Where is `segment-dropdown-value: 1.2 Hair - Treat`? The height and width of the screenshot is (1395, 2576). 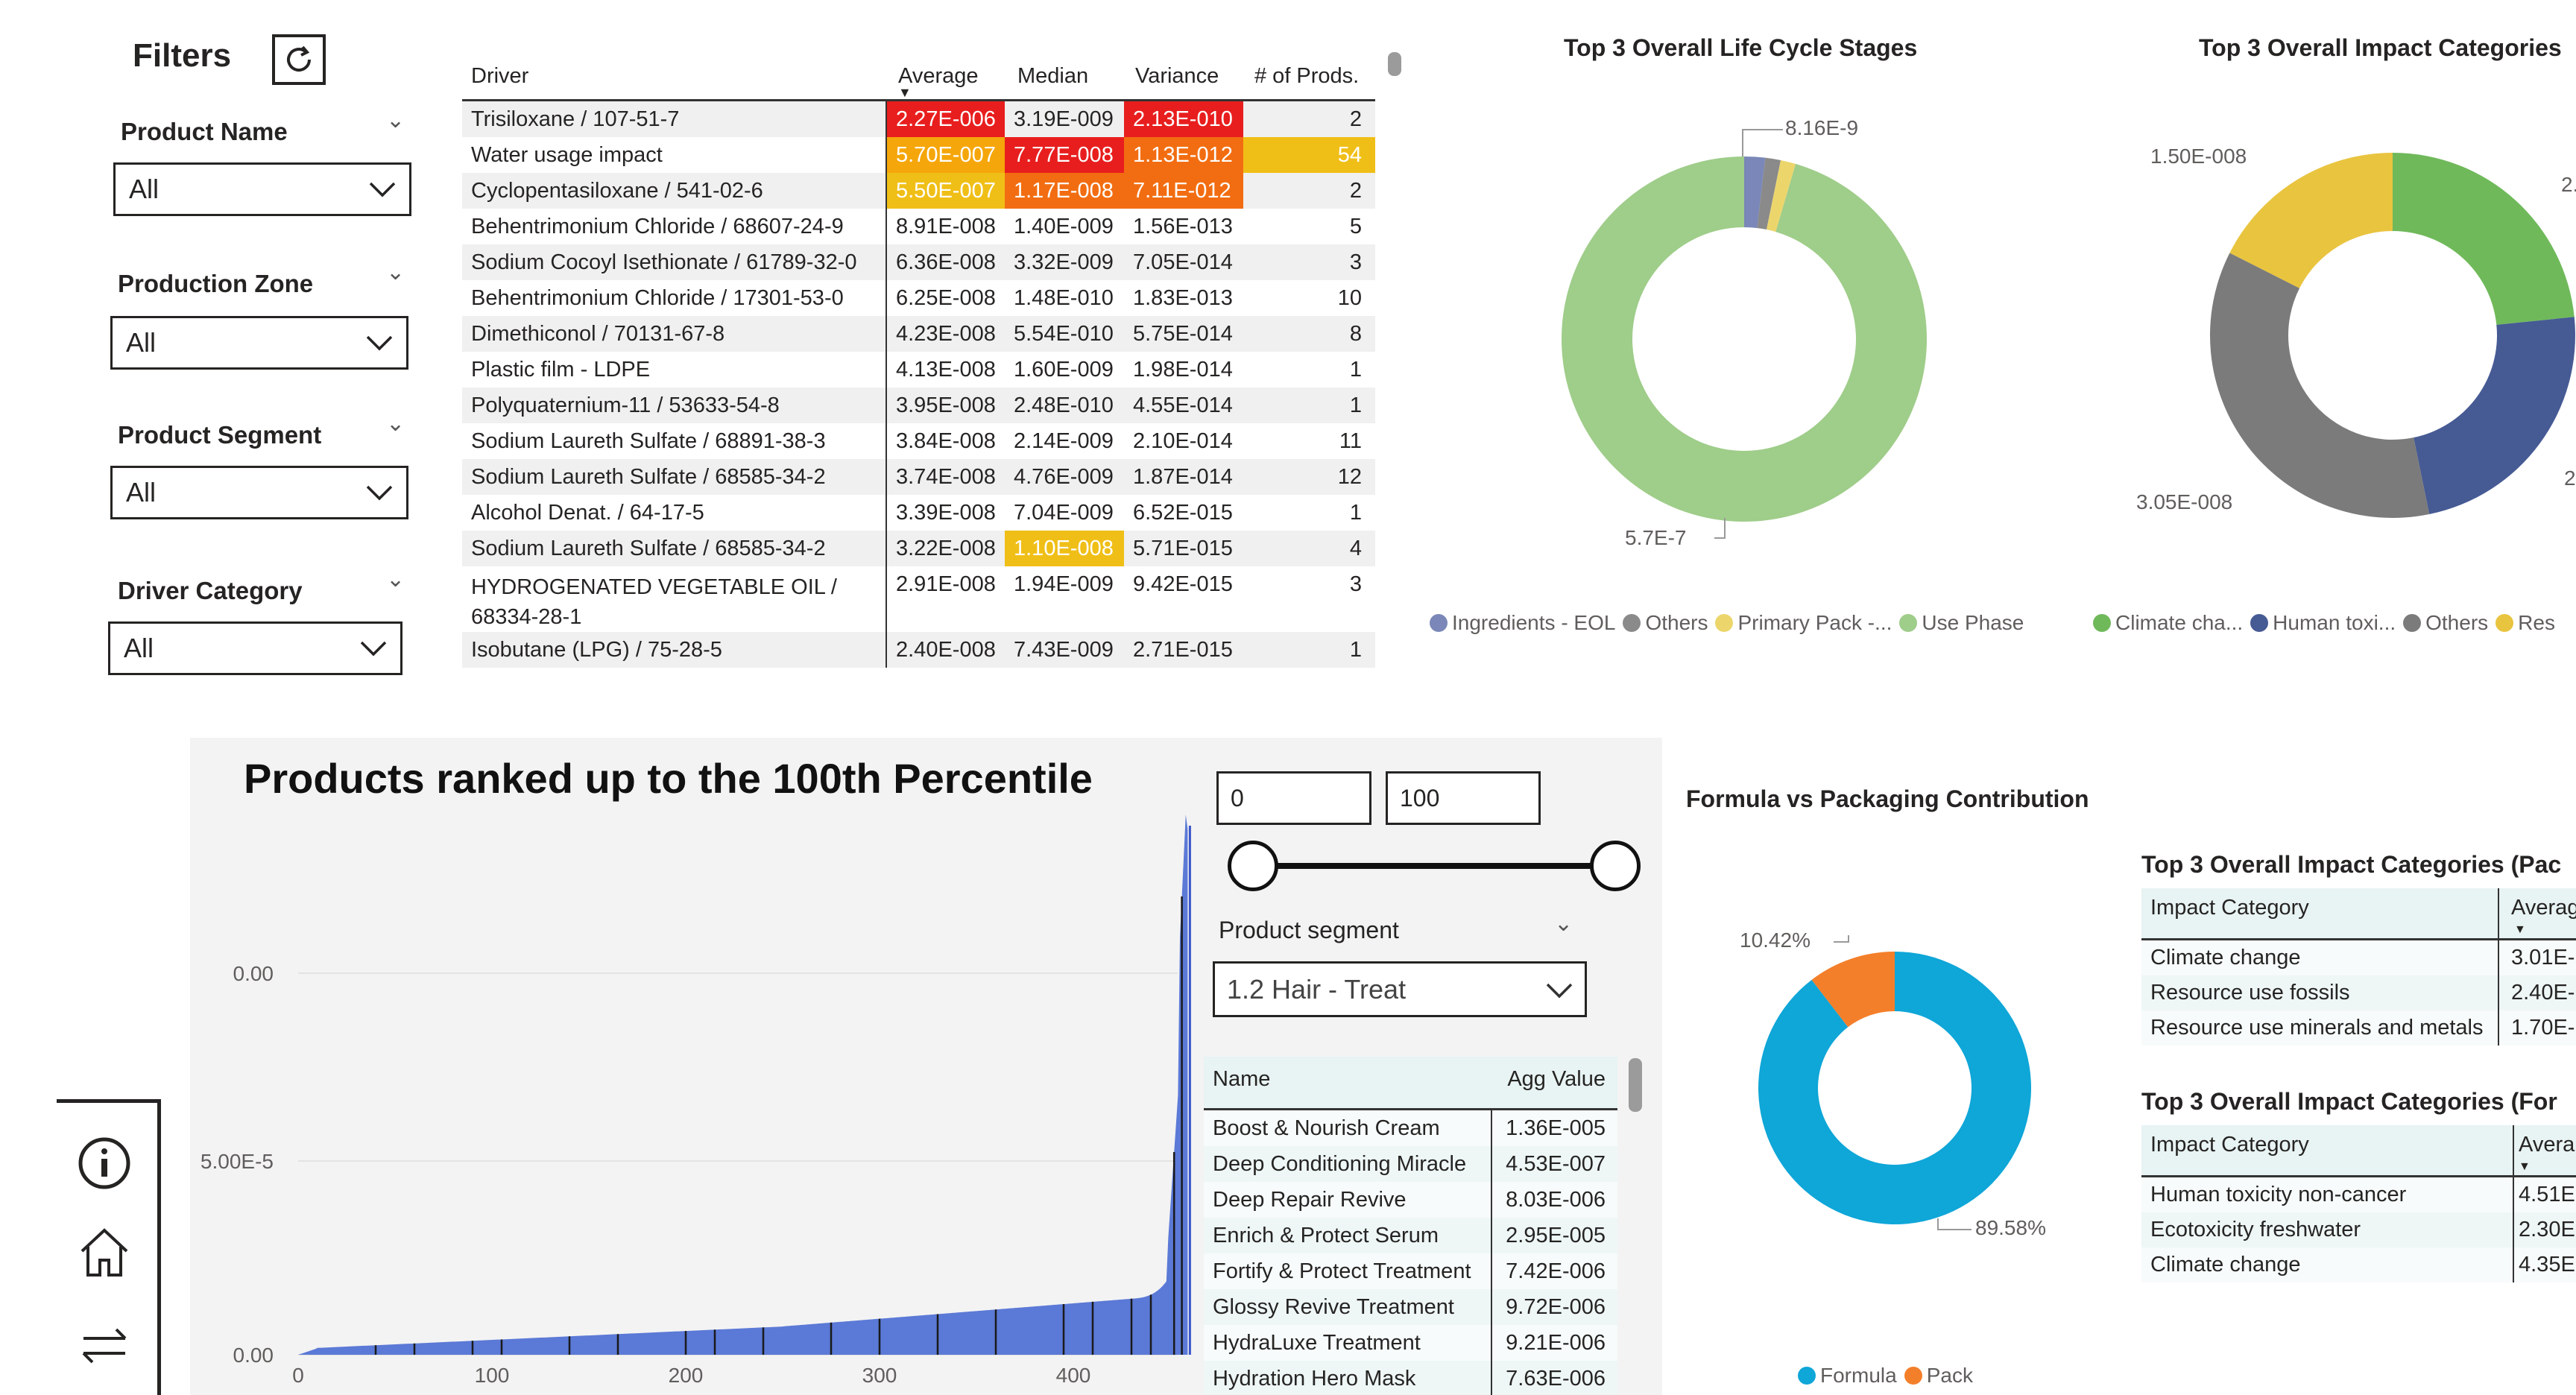 segment-dropdown-value: 1.2 Hair - Treat is located at coordinates (1317, 989).